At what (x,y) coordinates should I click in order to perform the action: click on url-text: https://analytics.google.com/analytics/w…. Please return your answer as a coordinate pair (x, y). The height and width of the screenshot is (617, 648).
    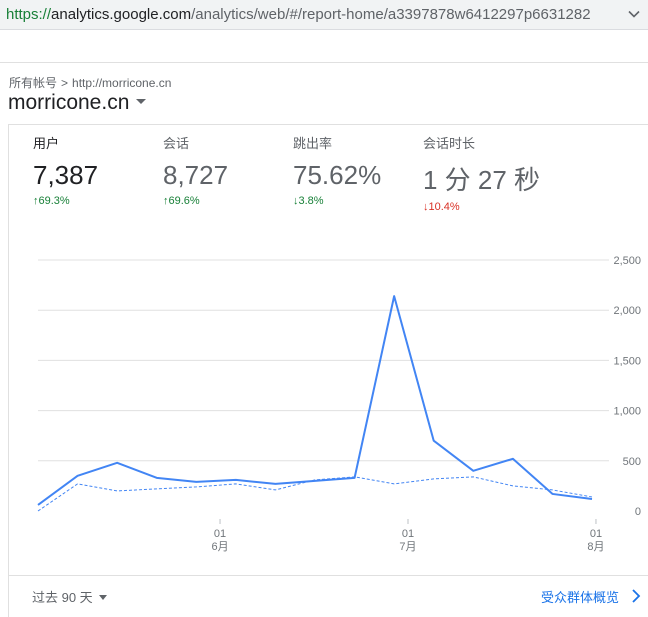
    Looking at the image, I should click on (298, 14).